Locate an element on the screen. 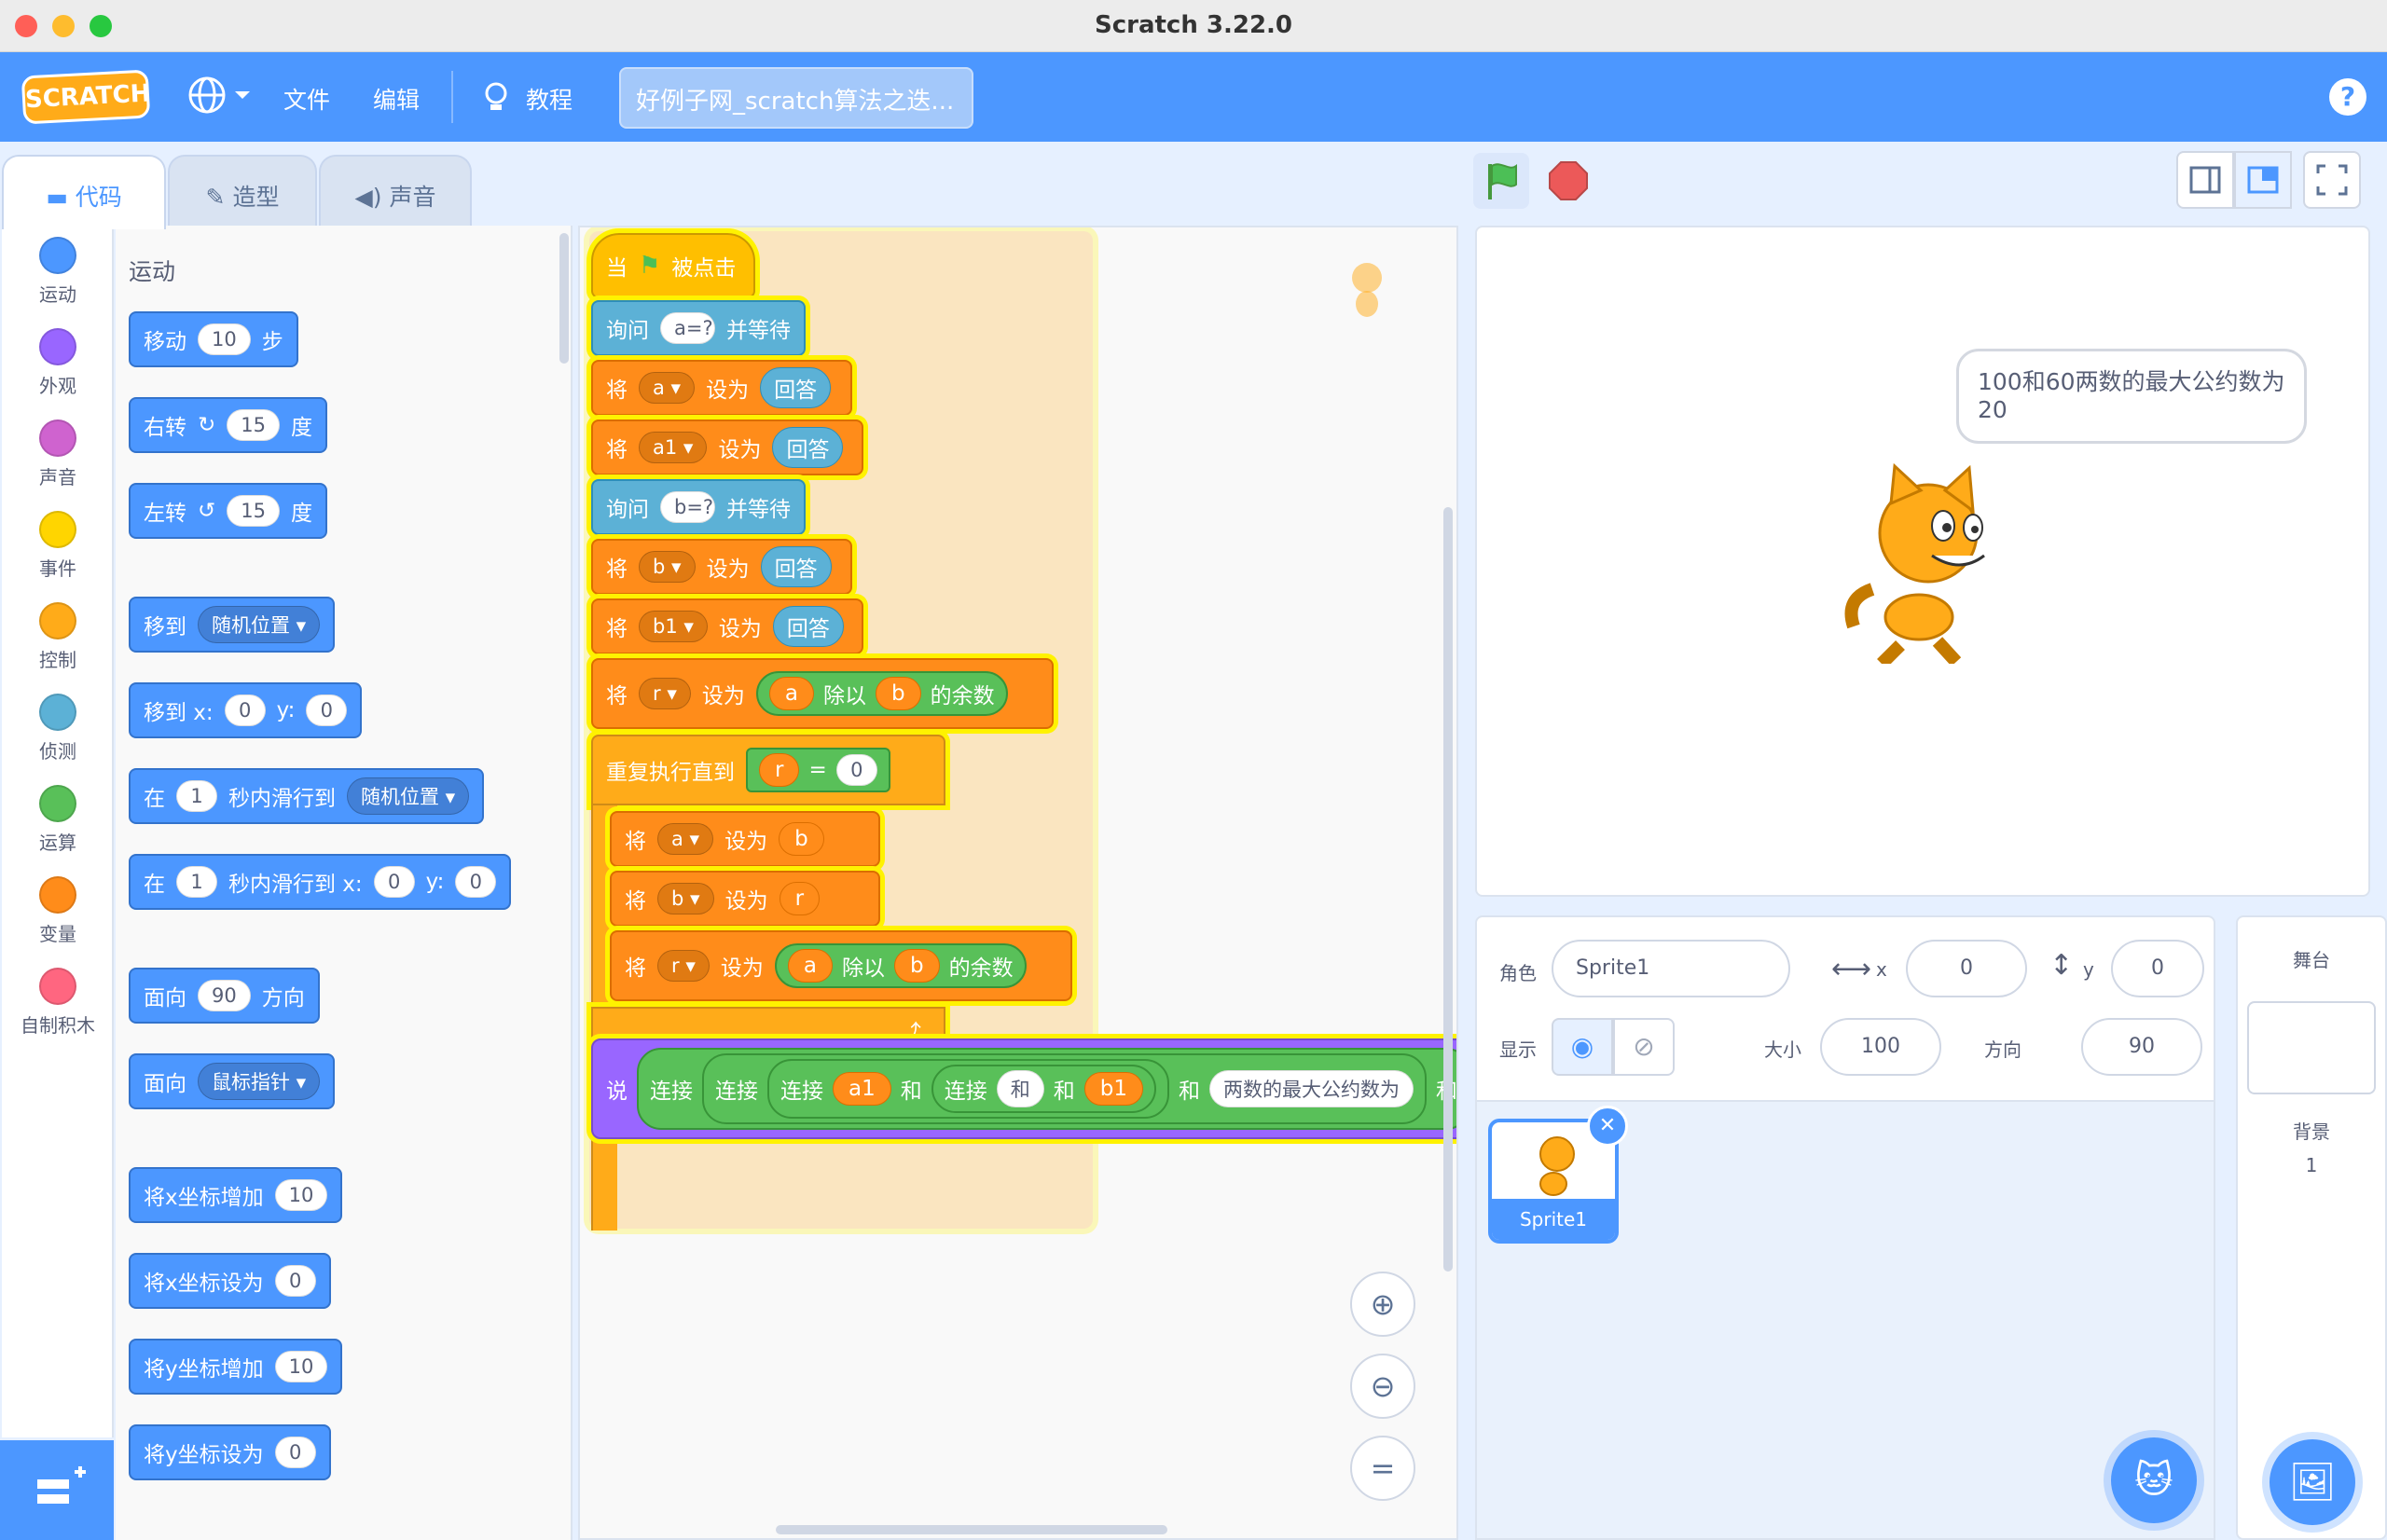 Image resolution: width=2387 pixels, height=1540 pixels. variable-dropdown: b1 ▾ is located at coordinates (673, 626).